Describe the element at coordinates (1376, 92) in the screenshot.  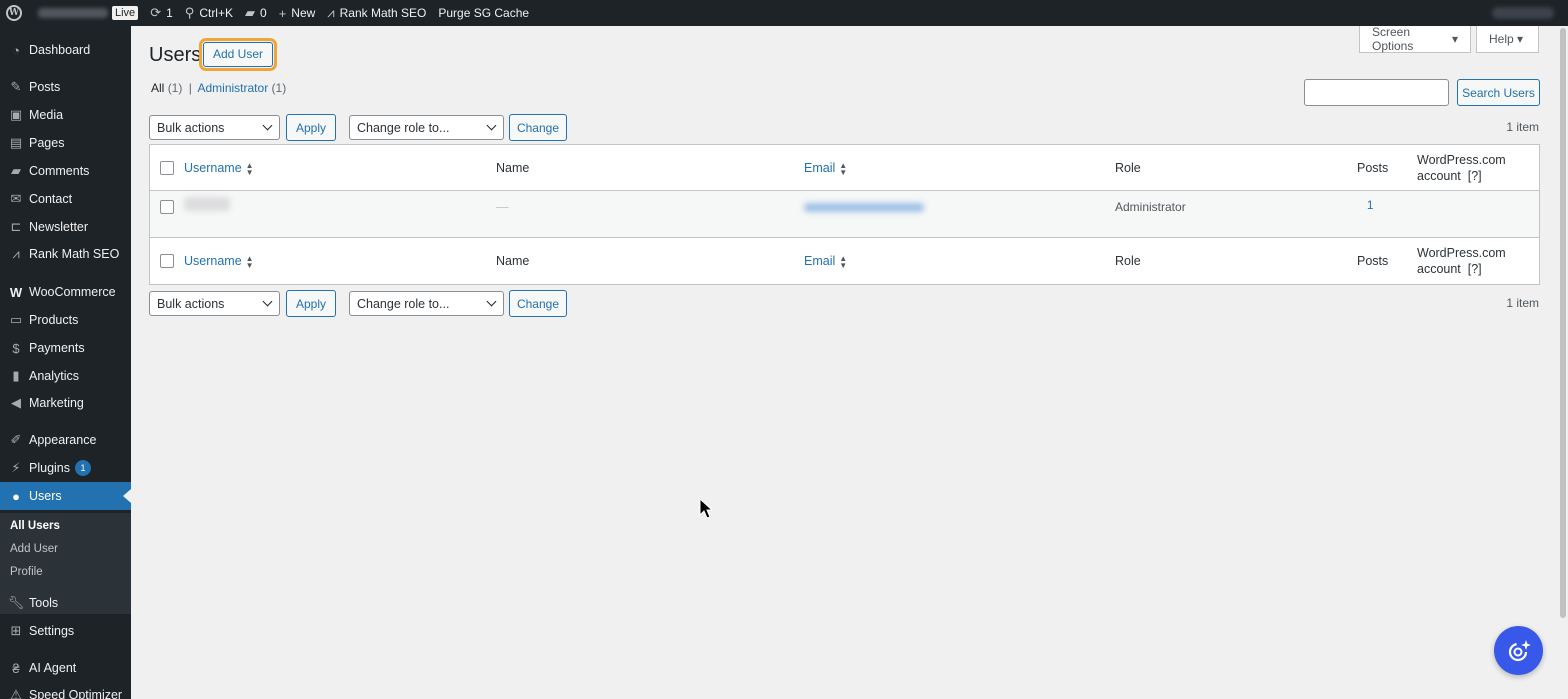
I see `user-search-input` at that location.